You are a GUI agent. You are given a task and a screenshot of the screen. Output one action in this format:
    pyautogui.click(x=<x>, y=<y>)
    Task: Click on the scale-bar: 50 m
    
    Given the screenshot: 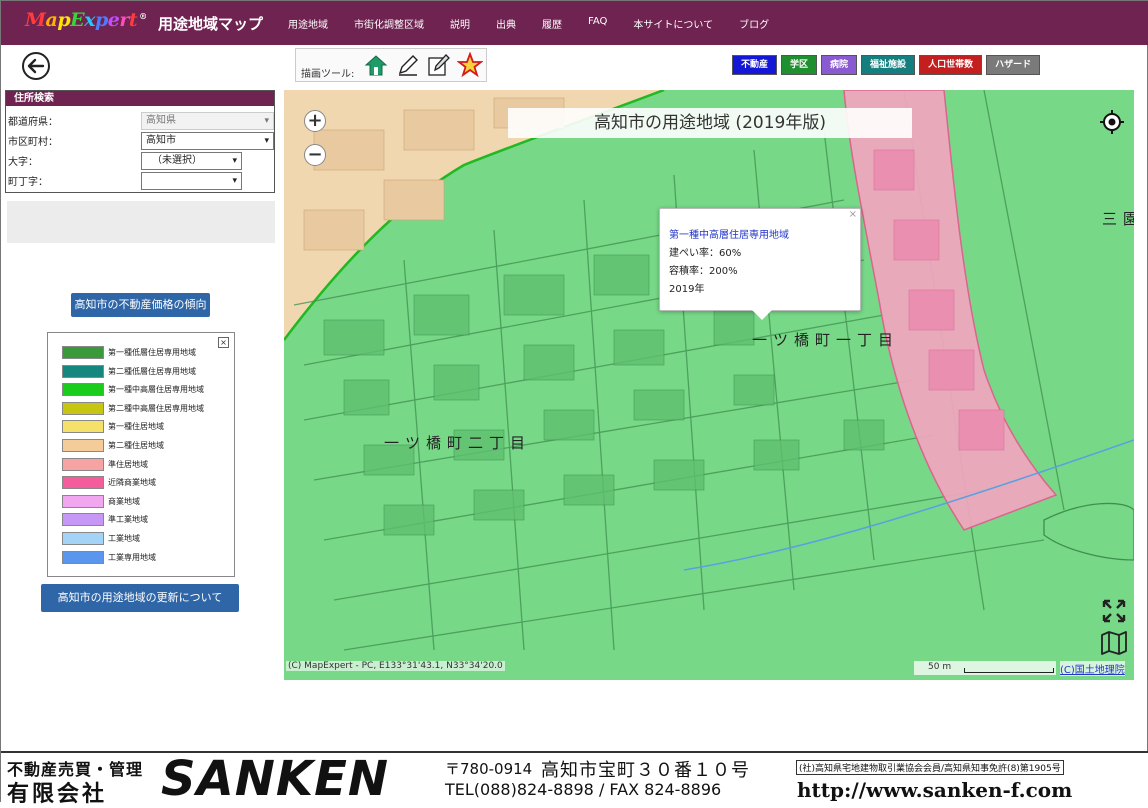 What is the action you would take?
    pyautogui.click(x=985, y=668)
    